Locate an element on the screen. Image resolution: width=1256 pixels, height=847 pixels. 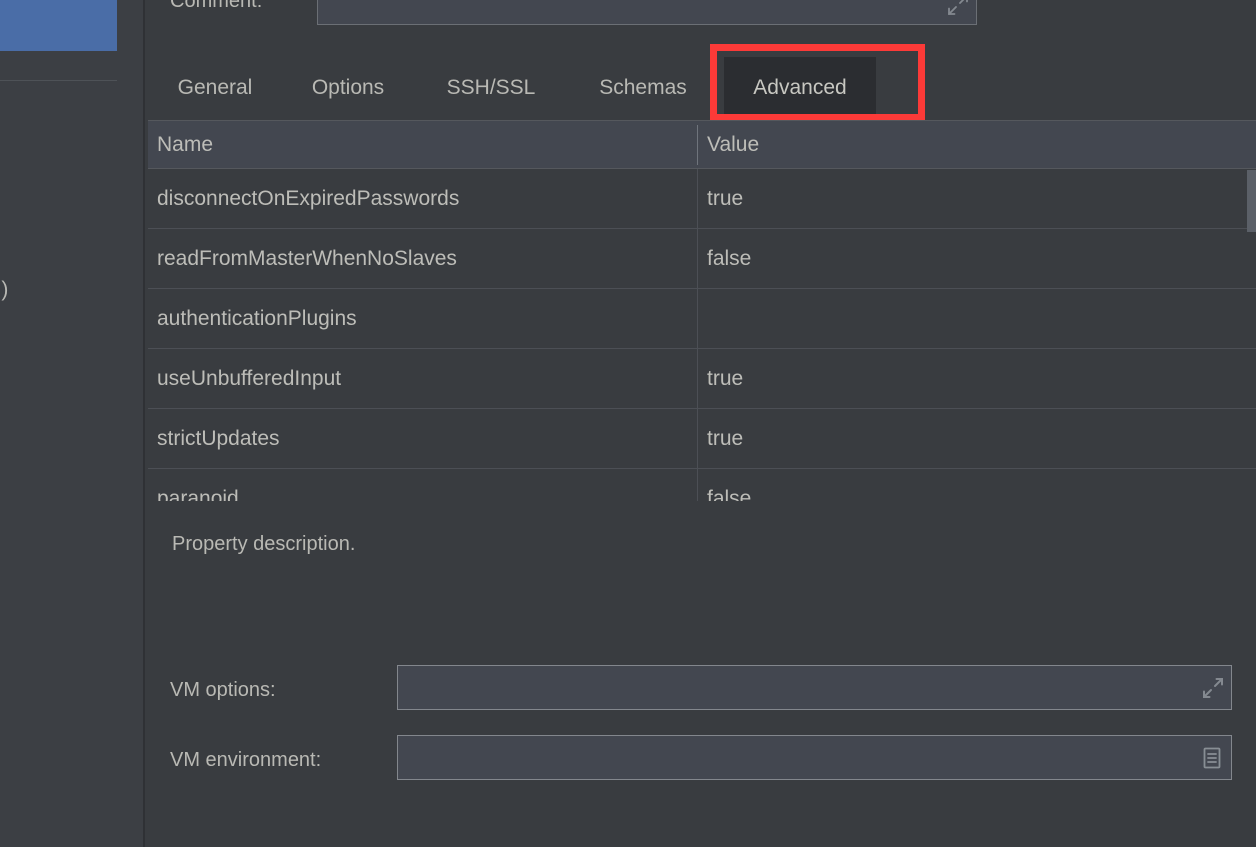
table-header-row: Name Value is located at coordinates (702, 145).